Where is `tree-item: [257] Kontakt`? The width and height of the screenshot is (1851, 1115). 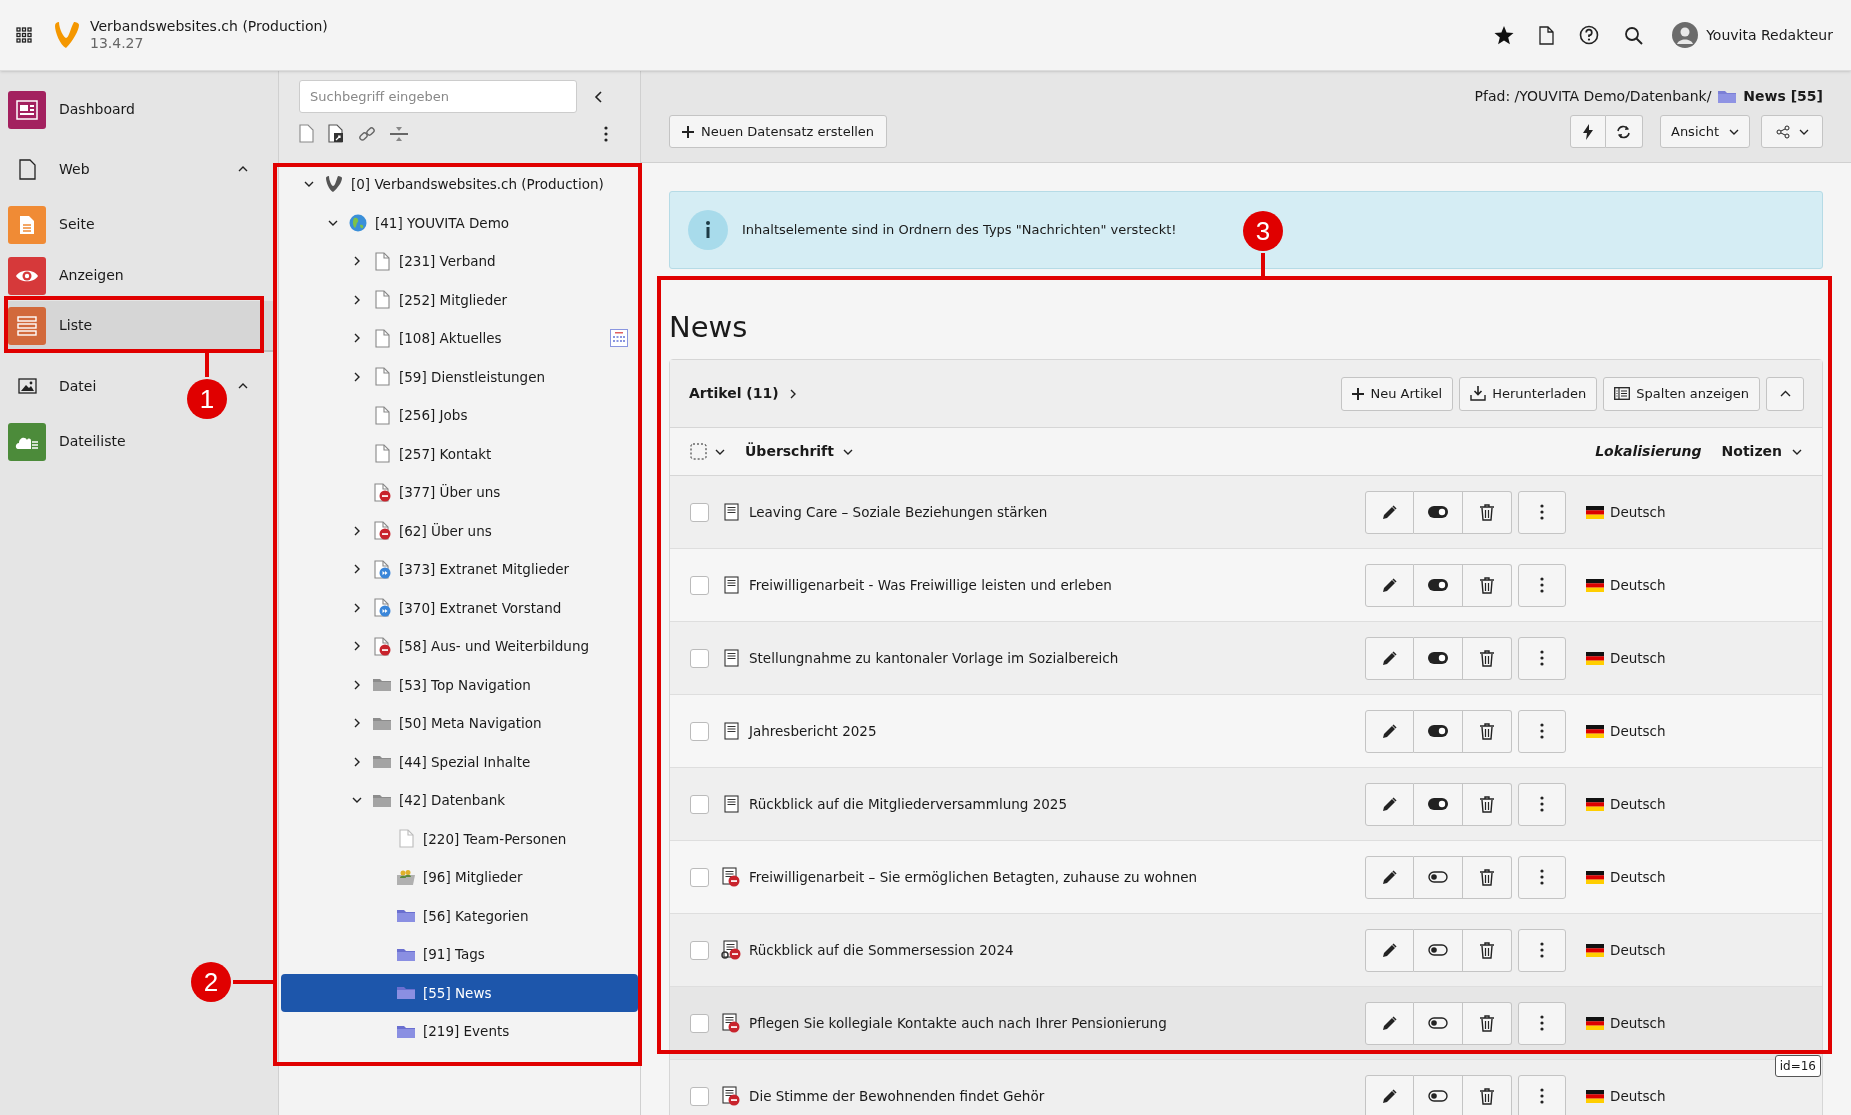
tree-item: [257] Kontakt is located at coordinates (459, 453).